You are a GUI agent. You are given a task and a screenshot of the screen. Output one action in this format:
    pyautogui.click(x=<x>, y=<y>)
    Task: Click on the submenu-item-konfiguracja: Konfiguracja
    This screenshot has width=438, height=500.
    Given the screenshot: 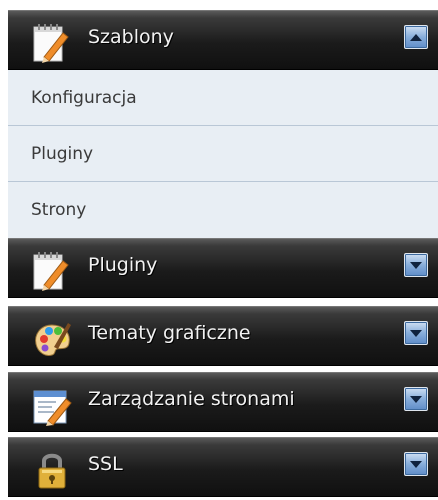 What is the action you would take?
    pyautogui.click(x=223, y=98)
    